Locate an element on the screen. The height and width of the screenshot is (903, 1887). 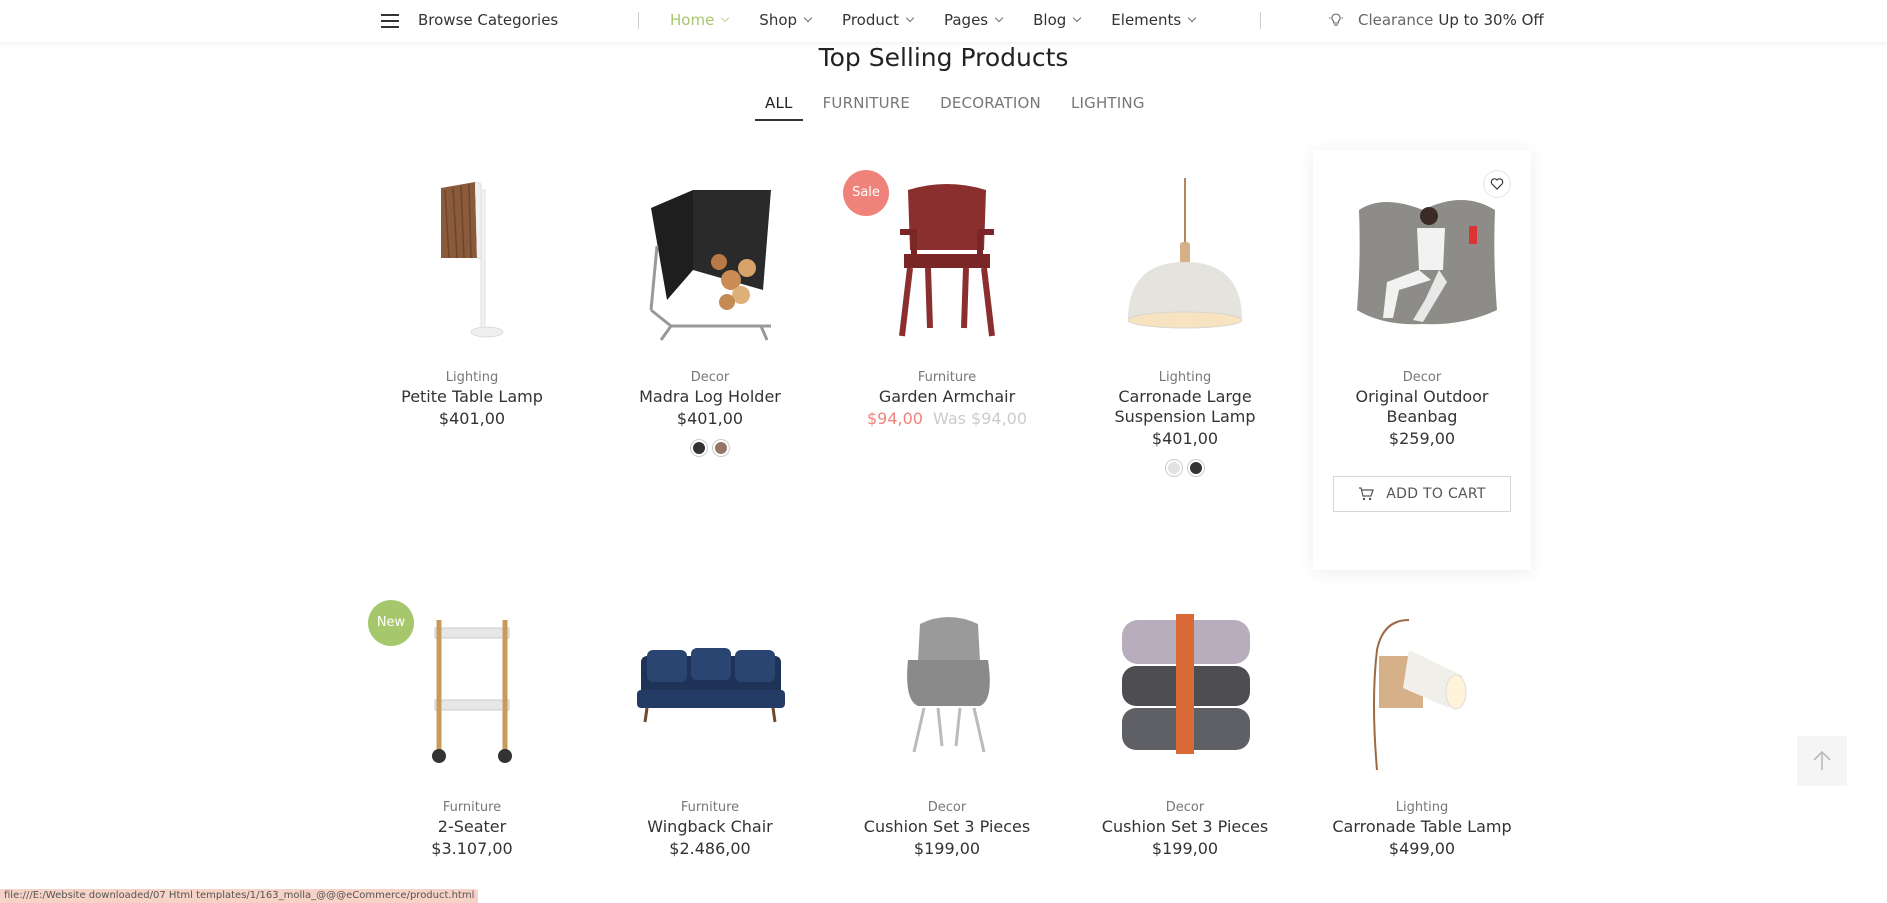
log-holder-icon is located at coordinates (710, 265).